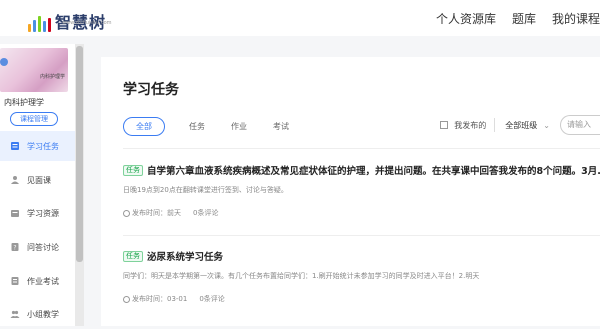  What do you see at coordinates (34, 70) in the screenshot?
I see `course-cover: 内科护理学` at bounding box center [34, 70].